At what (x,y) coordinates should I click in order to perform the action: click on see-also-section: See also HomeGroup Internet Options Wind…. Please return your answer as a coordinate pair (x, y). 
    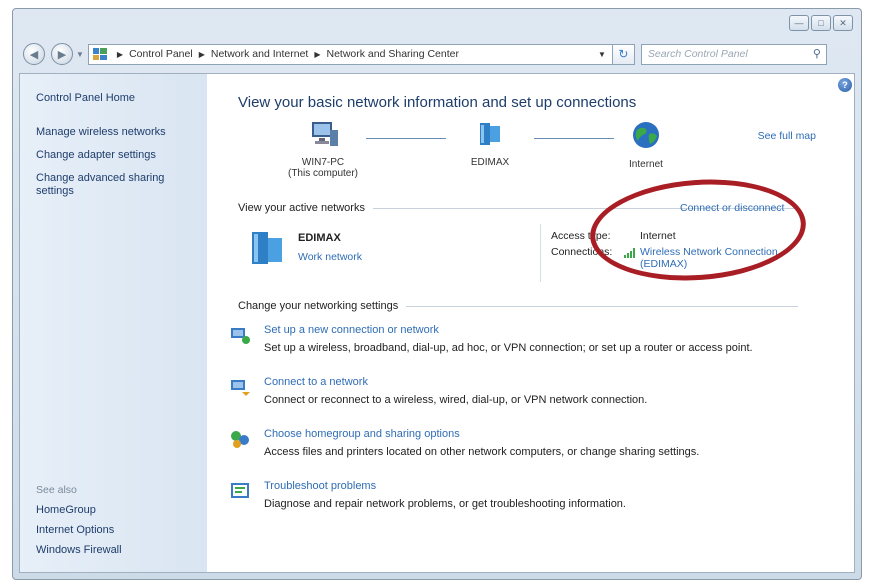
    Looking at the image, I should click on (79, 524).